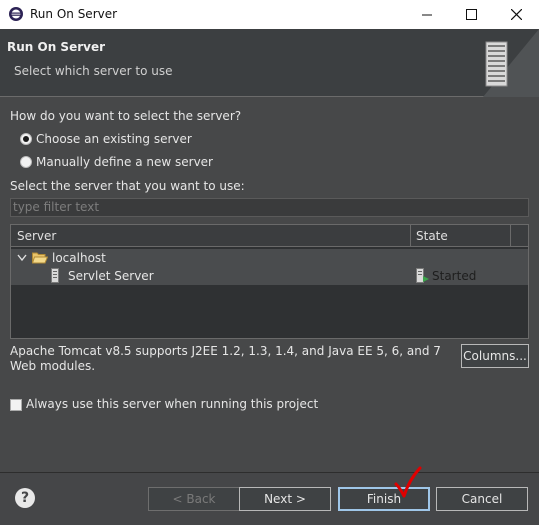 The height and width of the screenshot is (525, 539). Describe the element at coordinates (16, 405) in the screenshot. I see `always-use-checkbox` at that location.